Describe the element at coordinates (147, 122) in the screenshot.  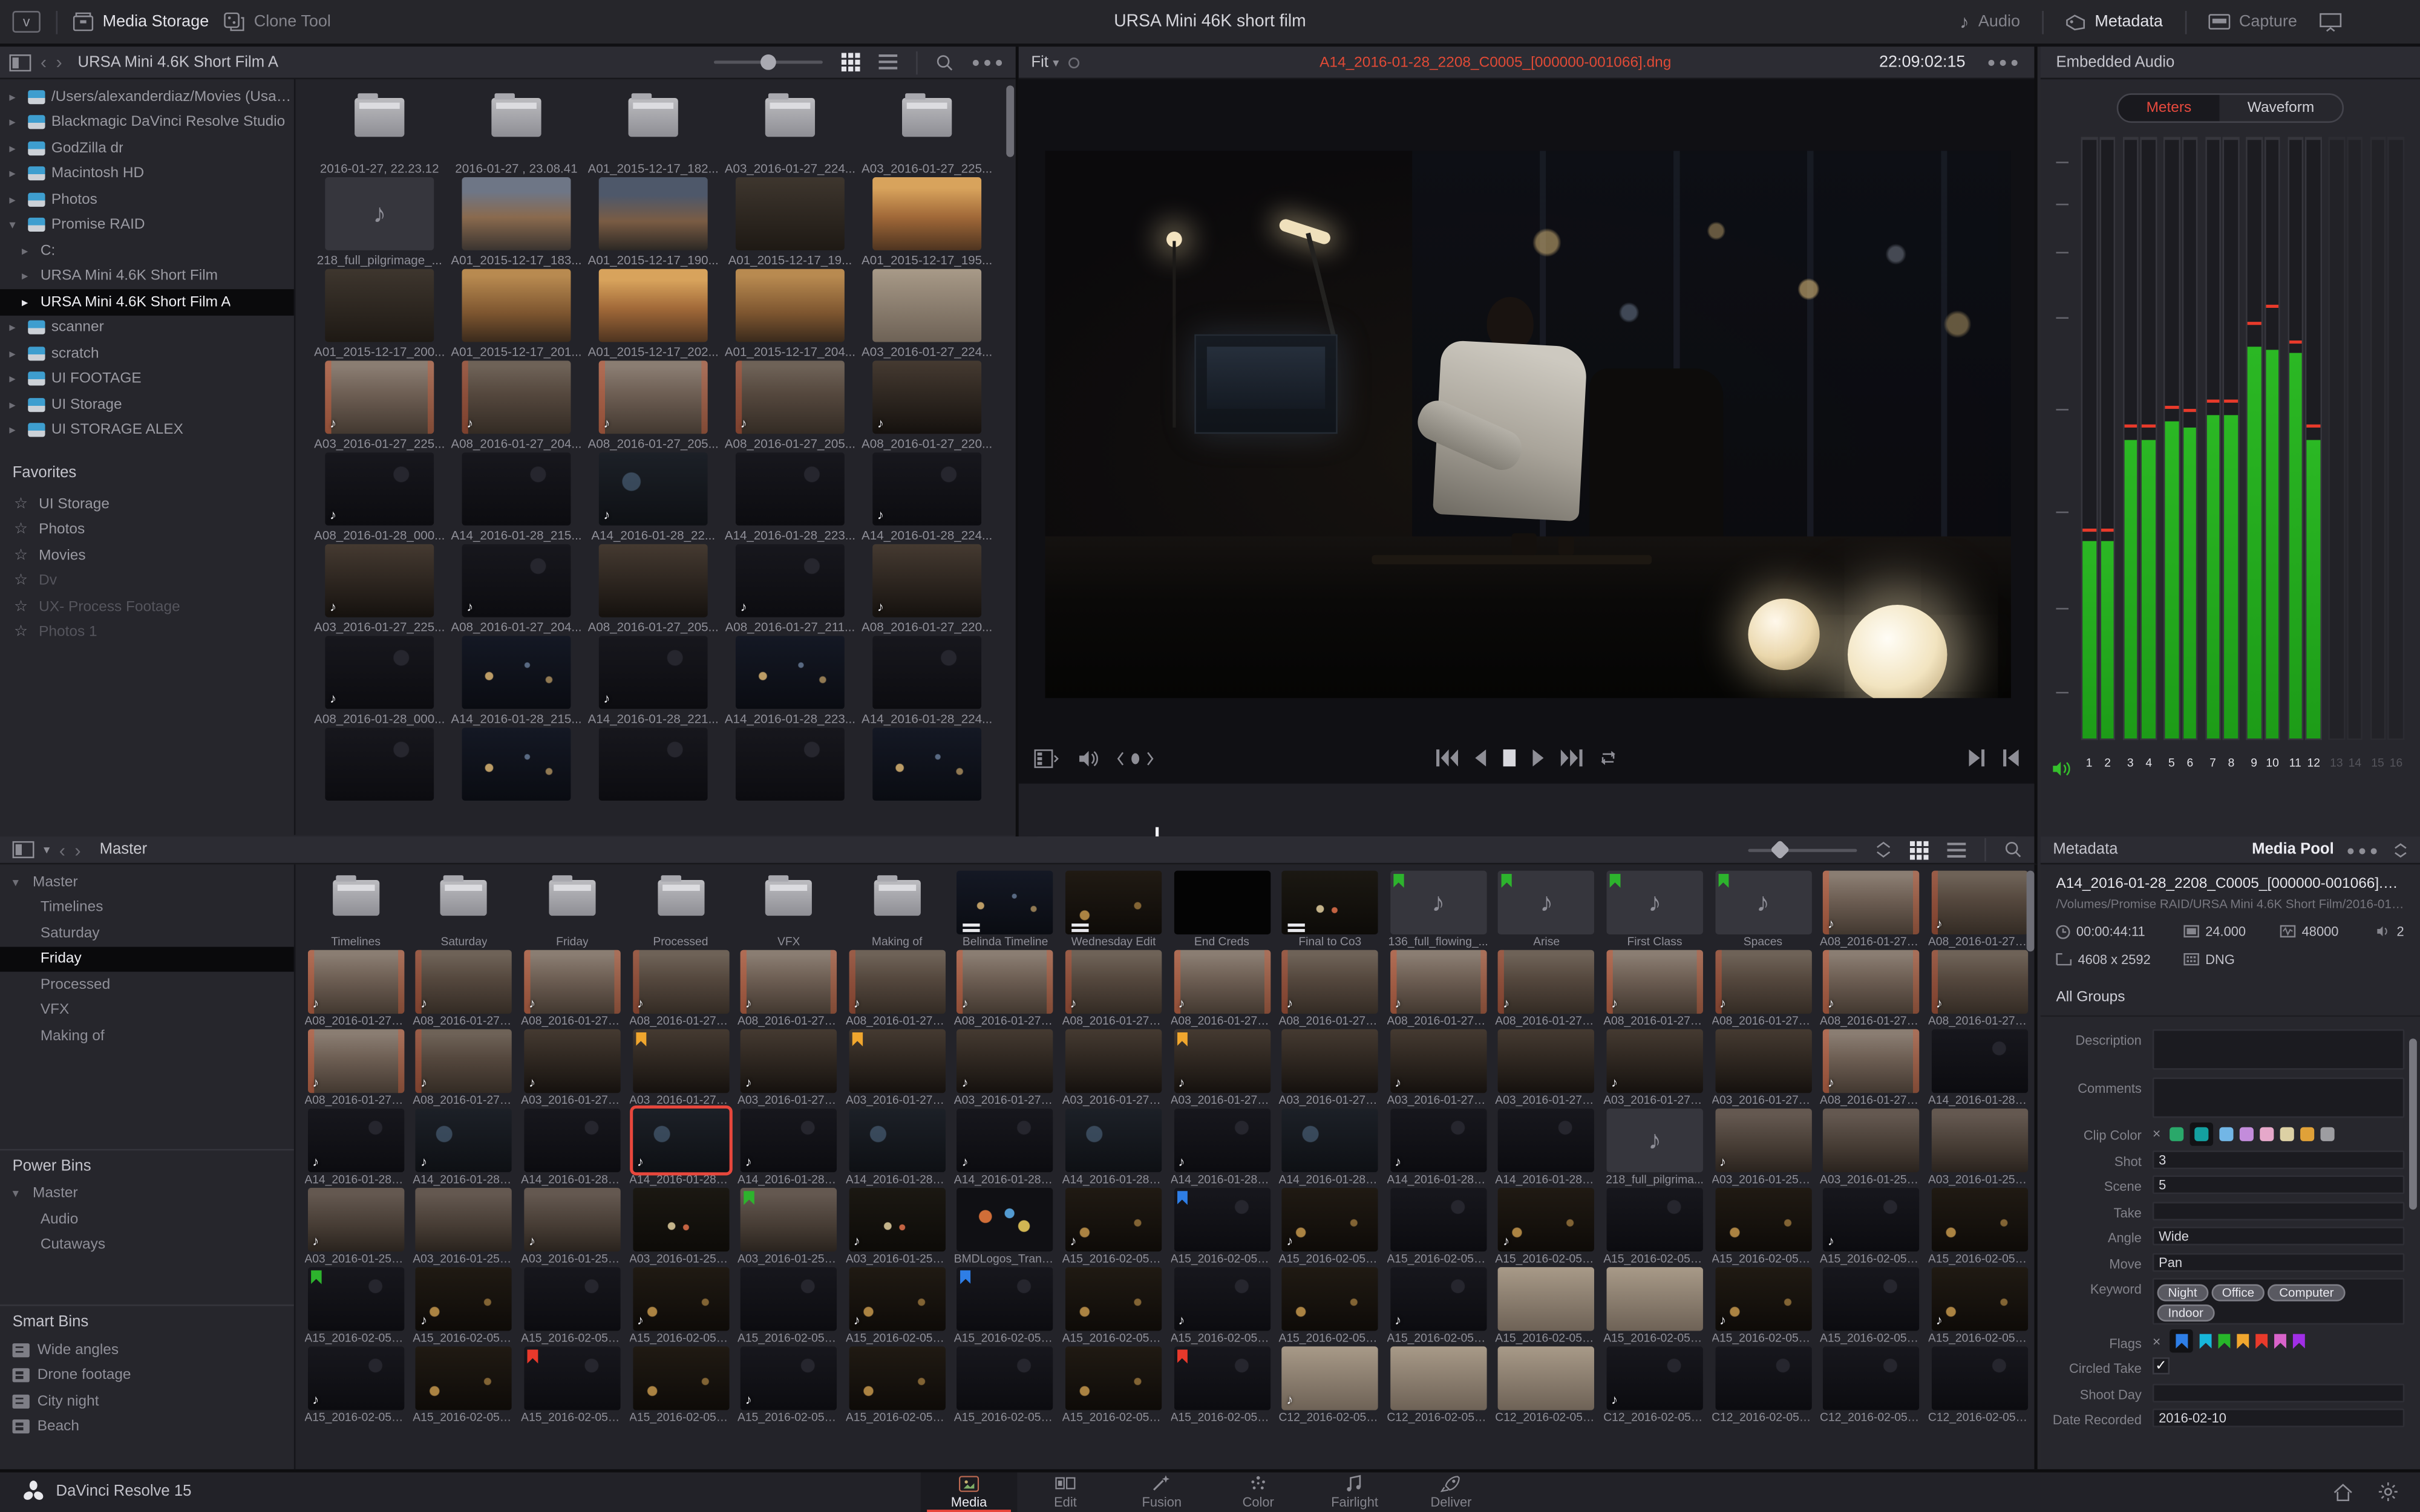
I see `storage-tree-item: ▸ Blackmagic DaVinci Resolve Studio` at that location.